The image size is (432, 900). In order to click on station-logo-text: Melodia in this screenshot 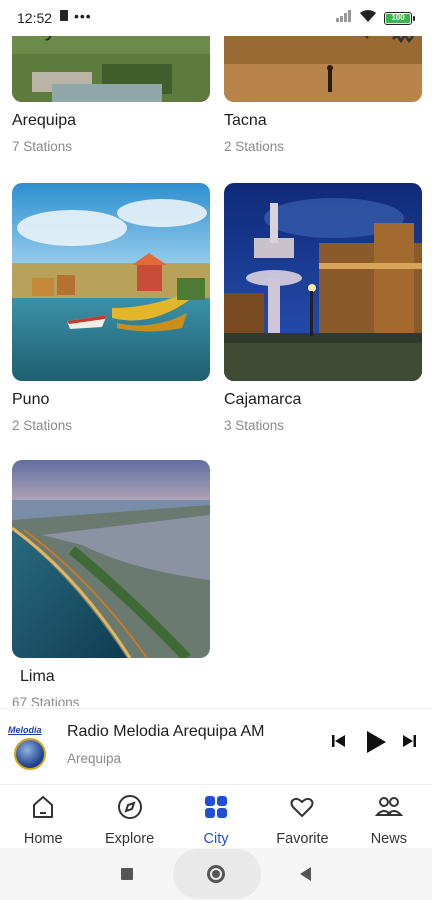, I will do `click(25, 730)`.